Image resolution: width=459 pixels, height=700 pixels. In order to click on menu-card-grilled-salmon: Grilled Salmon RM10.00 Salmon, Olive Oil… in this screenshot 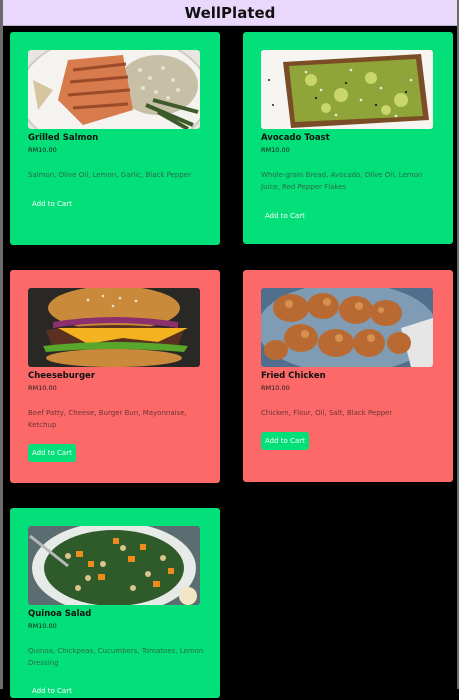, I will do `click(115, 138)`.